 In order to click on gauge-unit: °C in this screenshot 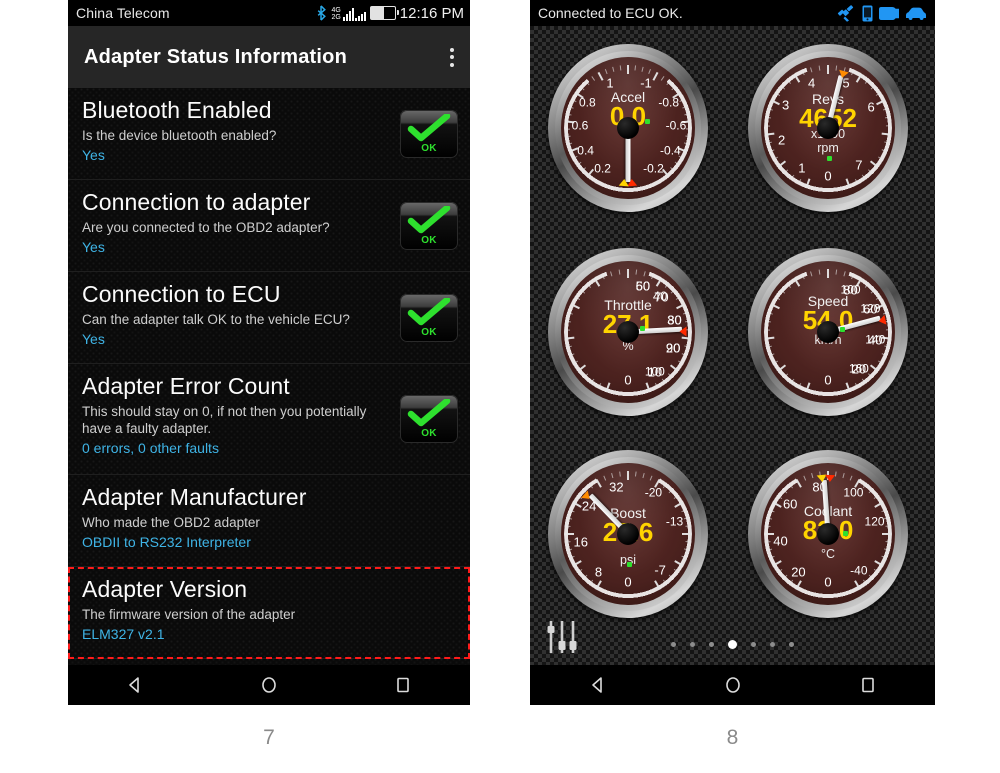, I will do `click(828, 554)`.